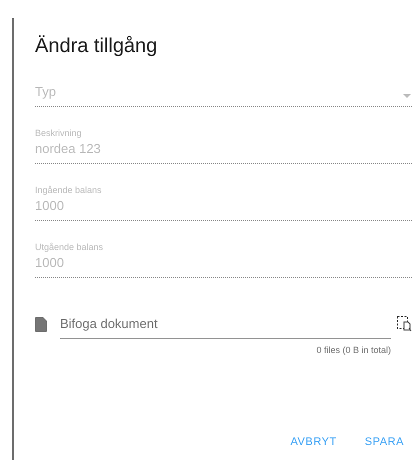 Image resolution: width=420 pixels, height=460 pixels. What do you see at coordinates (384, 442) in the screenshot?
I see `save-button: SPARA` at bounding box center [384, 442].